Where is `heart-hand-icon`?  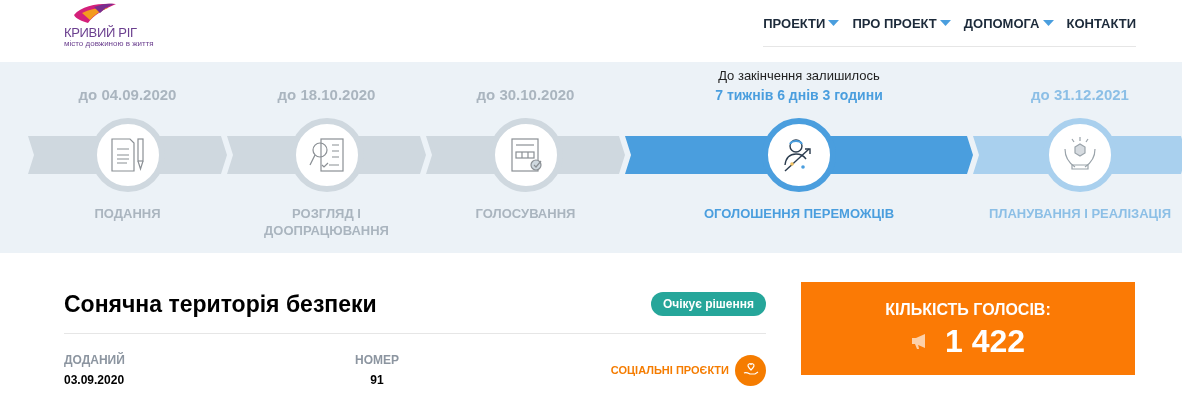 heart-hand-icon is located at coordinates (750, 370).